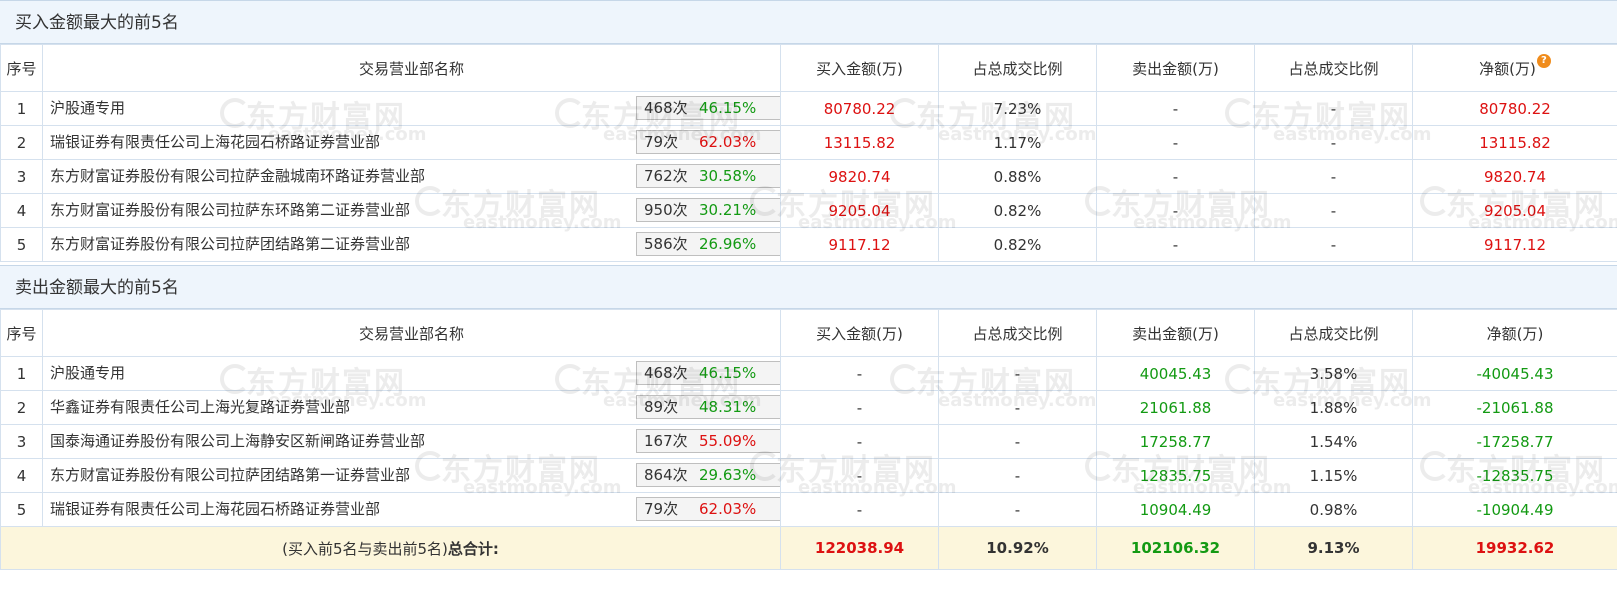  What do you see at coordinates (666, 244) in the screenshot?
I see `list-times: 586次` at bounding box center [666, 244].